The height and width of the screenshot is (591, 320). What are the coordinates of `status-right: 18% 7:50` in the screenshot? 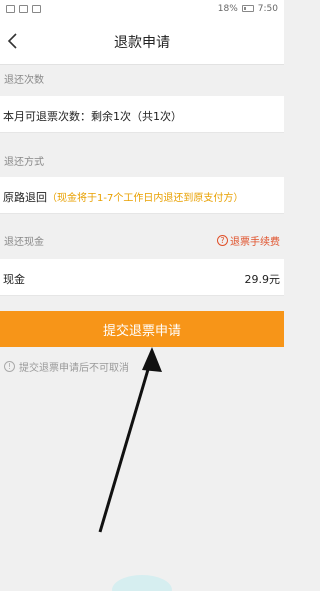 It's located at (248, 9).